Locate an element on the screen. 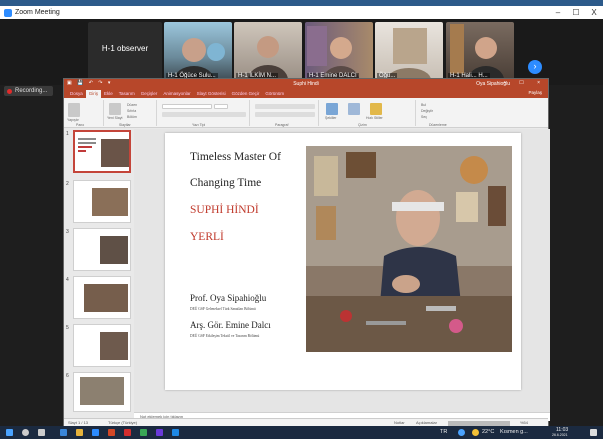  language-indicator-tray: TR is located at coordinates (443, 432).